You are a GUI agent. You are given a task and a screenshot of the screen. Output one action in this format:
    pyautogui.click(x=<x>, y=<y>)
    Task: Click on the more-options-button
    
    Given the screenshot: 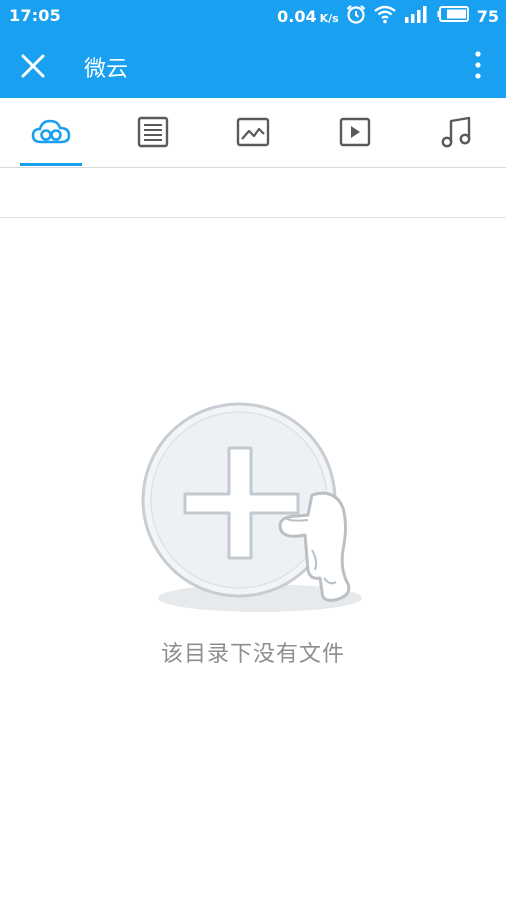 What is the action you would take?
    pyautogui.click(x=478, y=65)
    